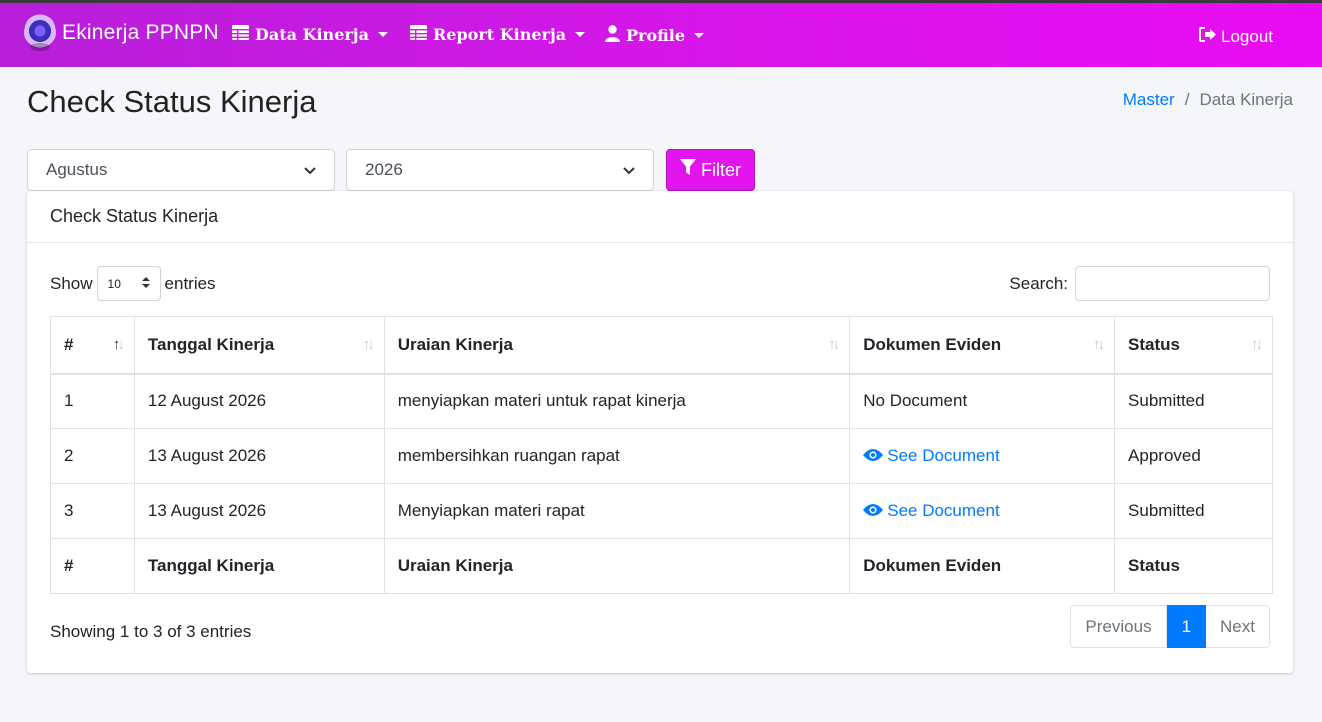 This screenshot has width=1322, height=722. What do you see at coordinates (92, 401) in the screenshot?
I see `cell-no: 1` at bounding box center [92, 401].